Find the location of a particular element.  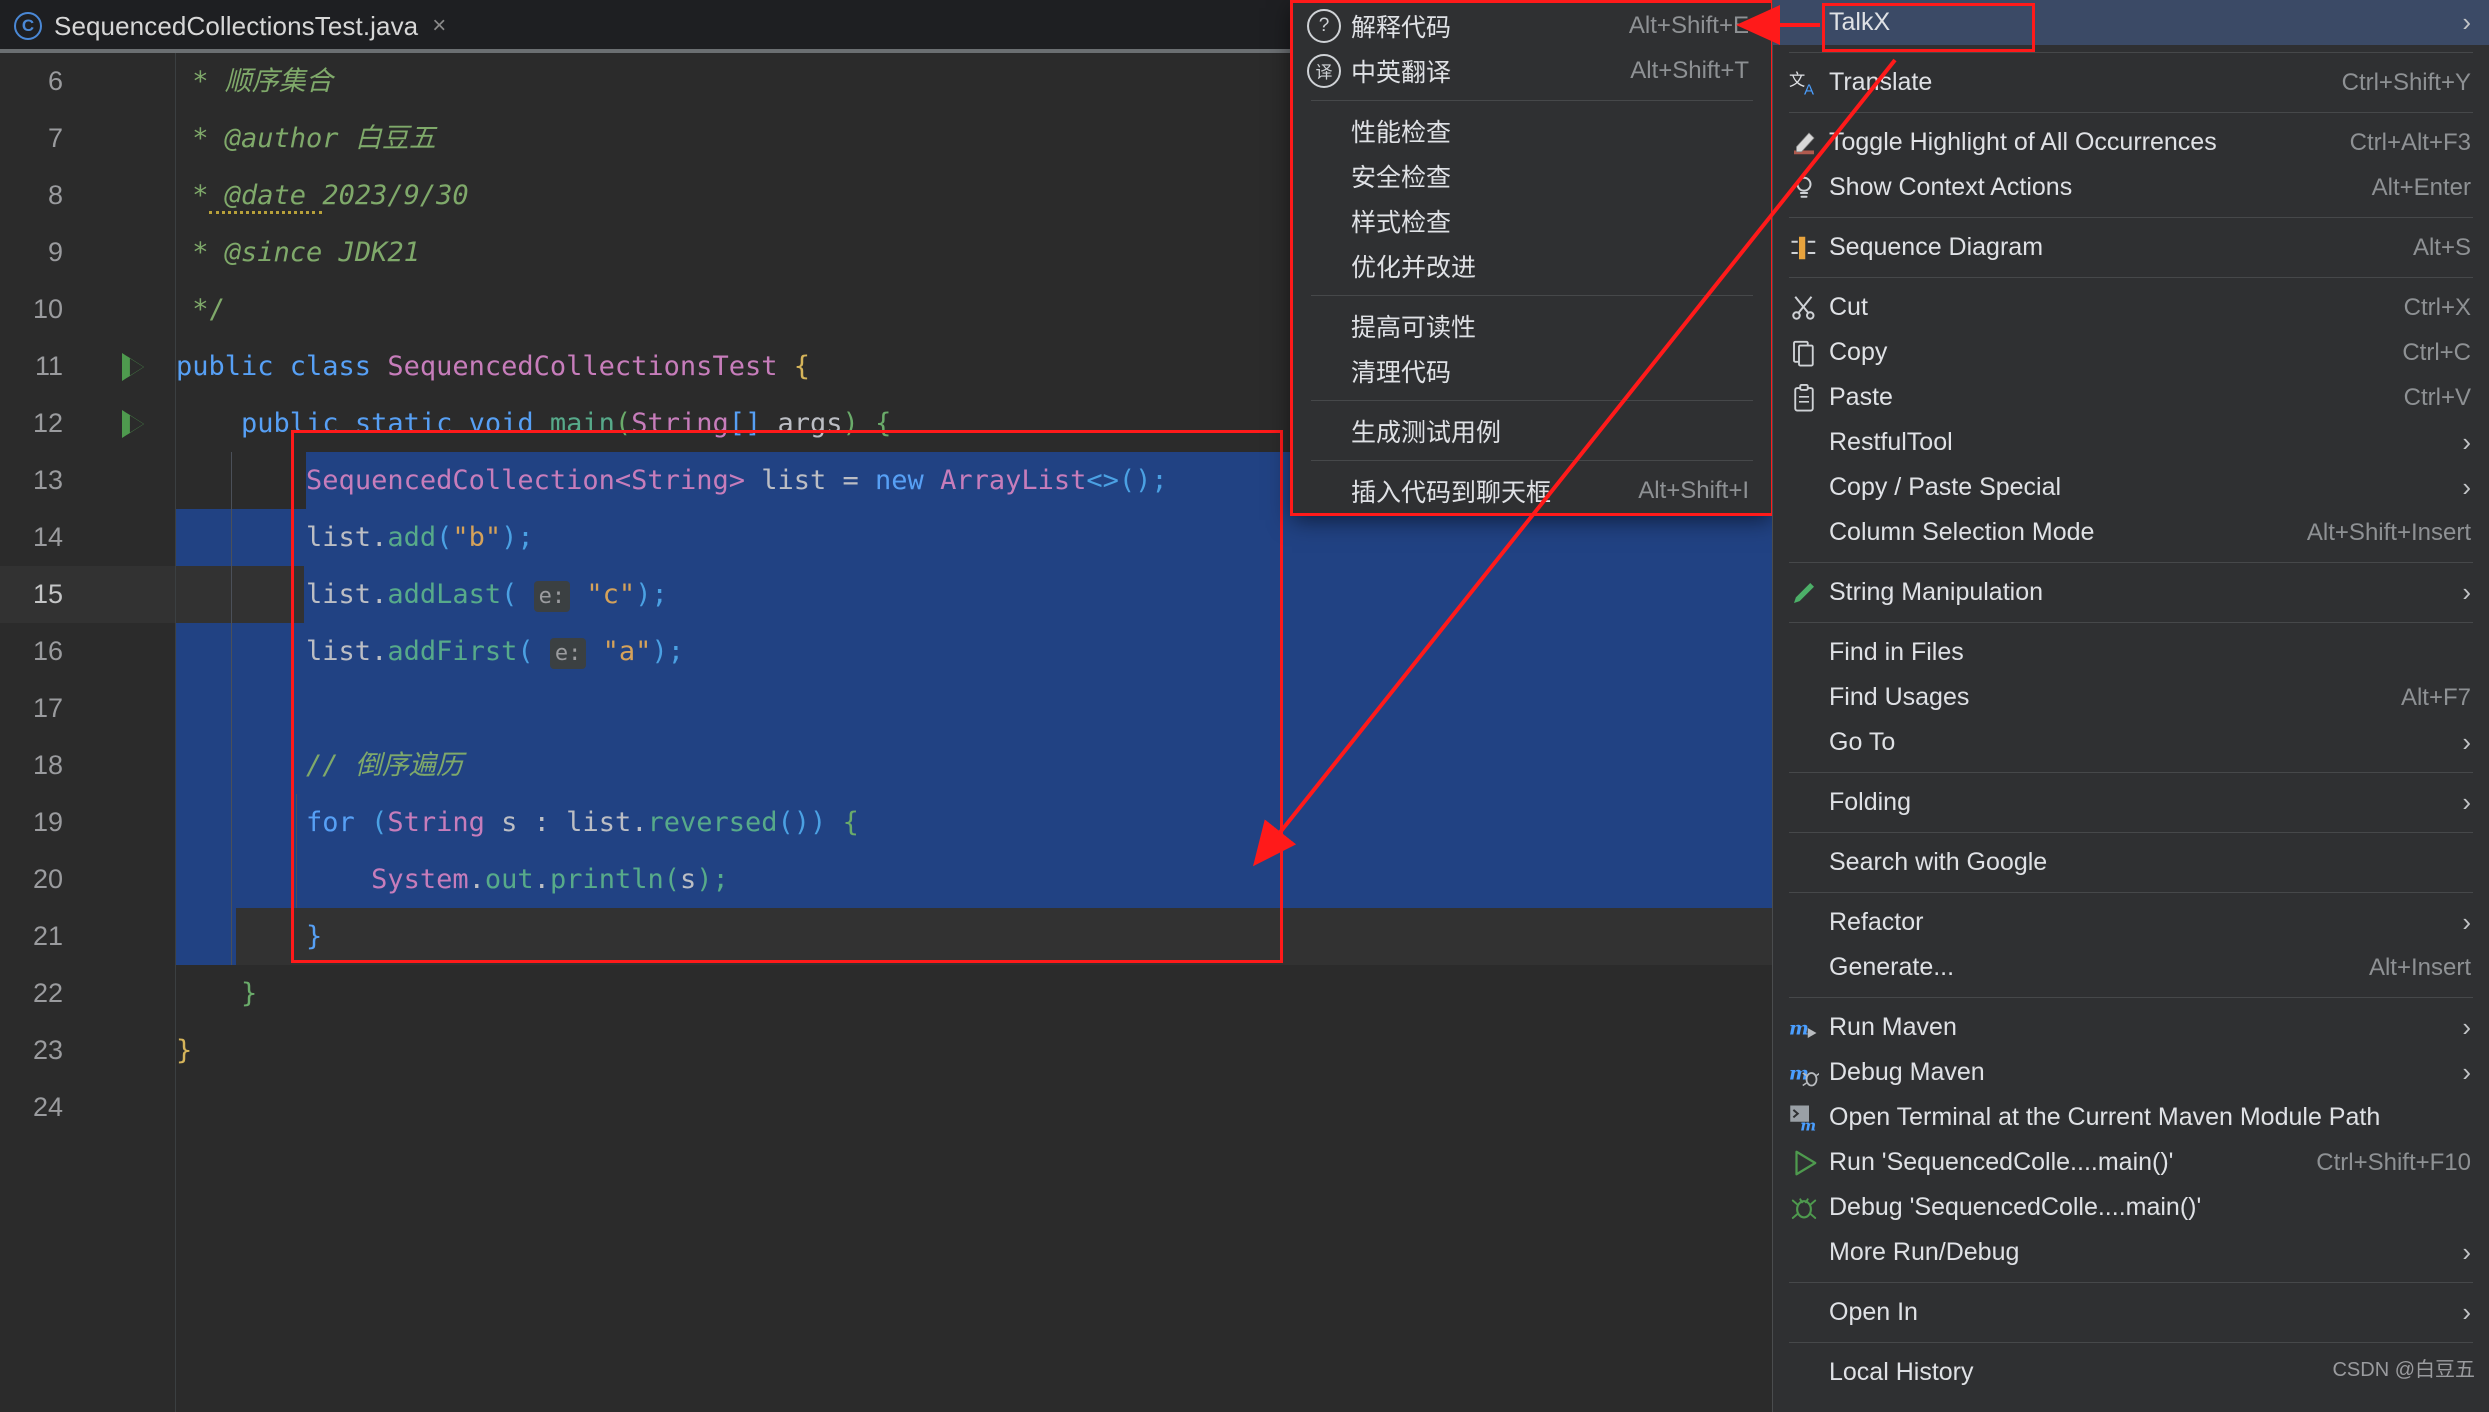

gutter-row: 11 is located at coordinates (87, 366).